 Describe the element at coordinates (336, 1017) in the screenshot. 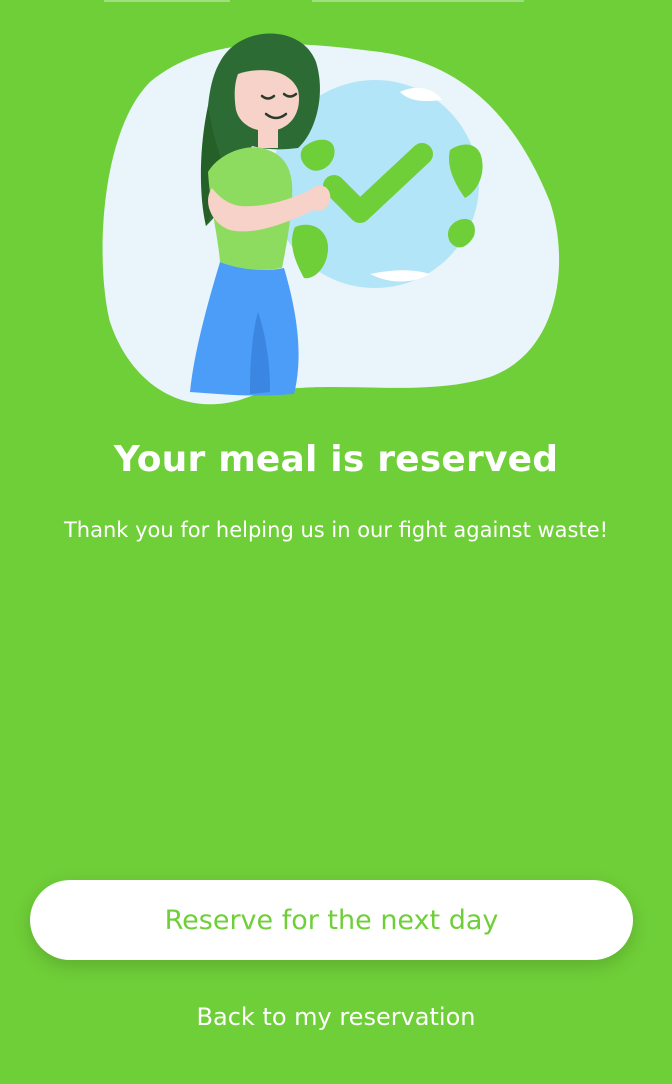

I see `back-to-reservation-link: Back to my reservation` at that location.